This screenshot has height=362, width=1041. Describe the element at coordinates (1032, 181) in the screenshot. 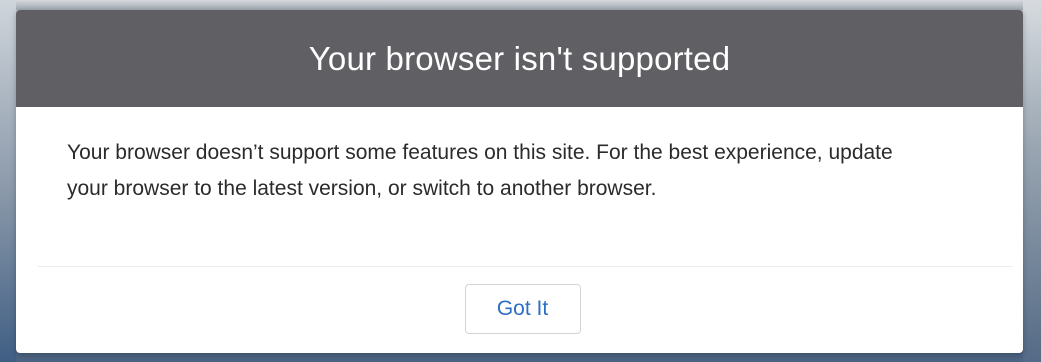

I see `backdrop-right` at that location.